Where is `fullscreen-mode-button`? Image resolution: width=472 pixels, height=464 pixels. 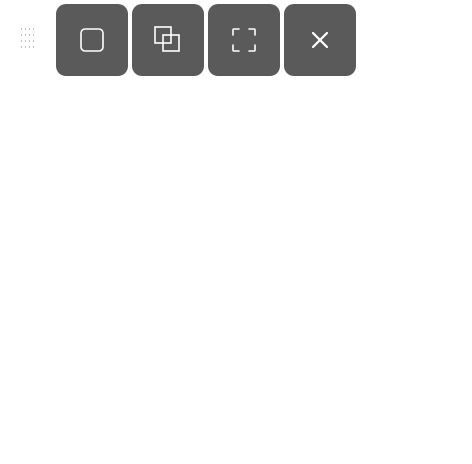 fullscreen-mode-button is located at coordinates (244, 40).